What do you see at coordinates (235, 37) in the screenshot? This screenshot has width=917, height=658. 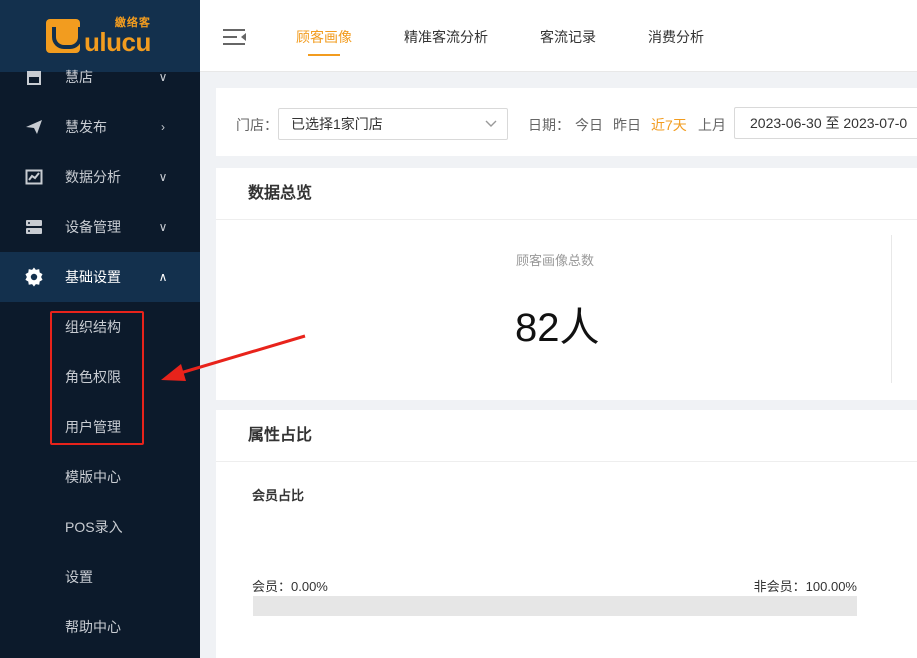 I see `menu-collapse-icon` at bounding box center [235, 37].